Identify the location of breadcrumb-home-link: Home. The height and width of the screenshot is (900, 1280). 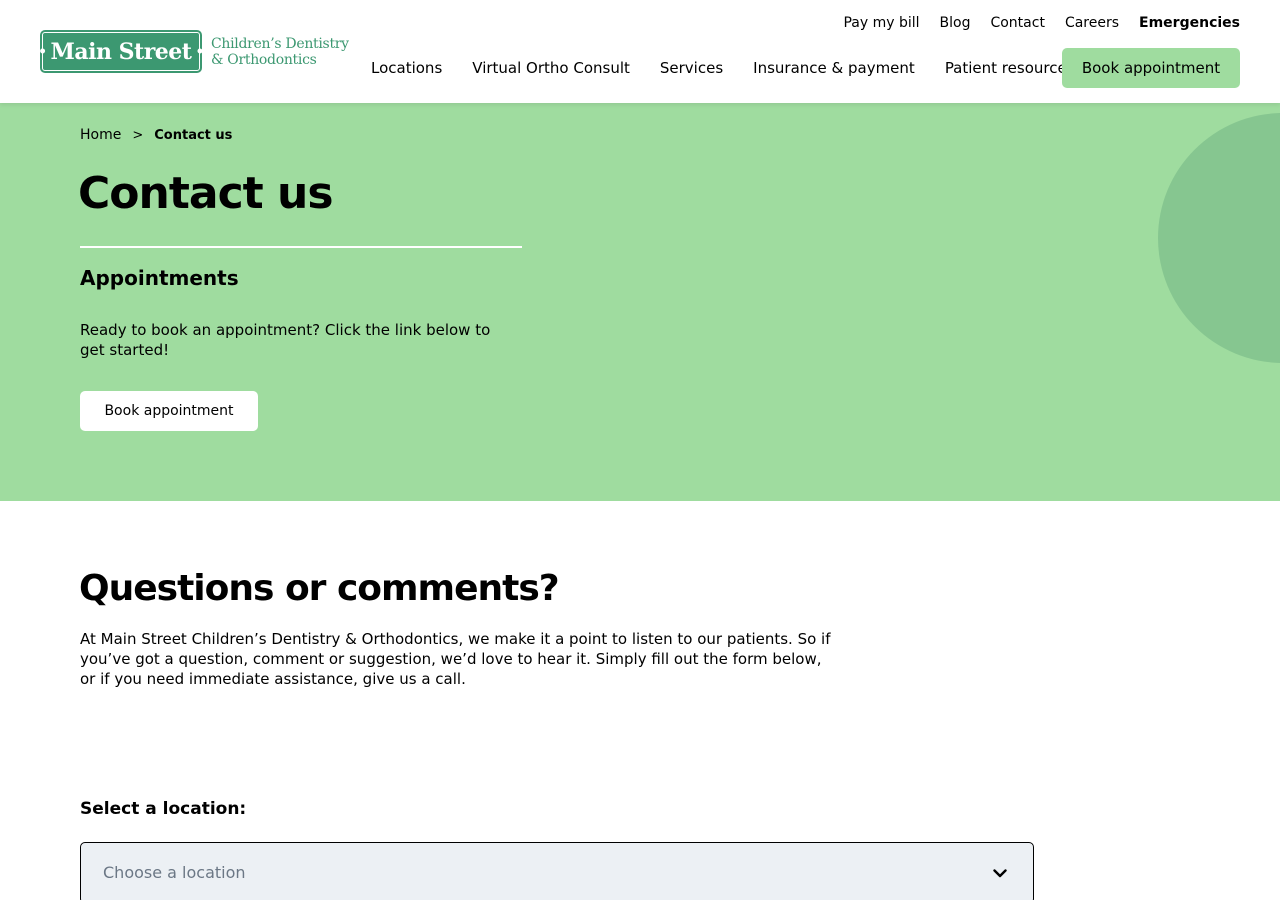
(100, 135).